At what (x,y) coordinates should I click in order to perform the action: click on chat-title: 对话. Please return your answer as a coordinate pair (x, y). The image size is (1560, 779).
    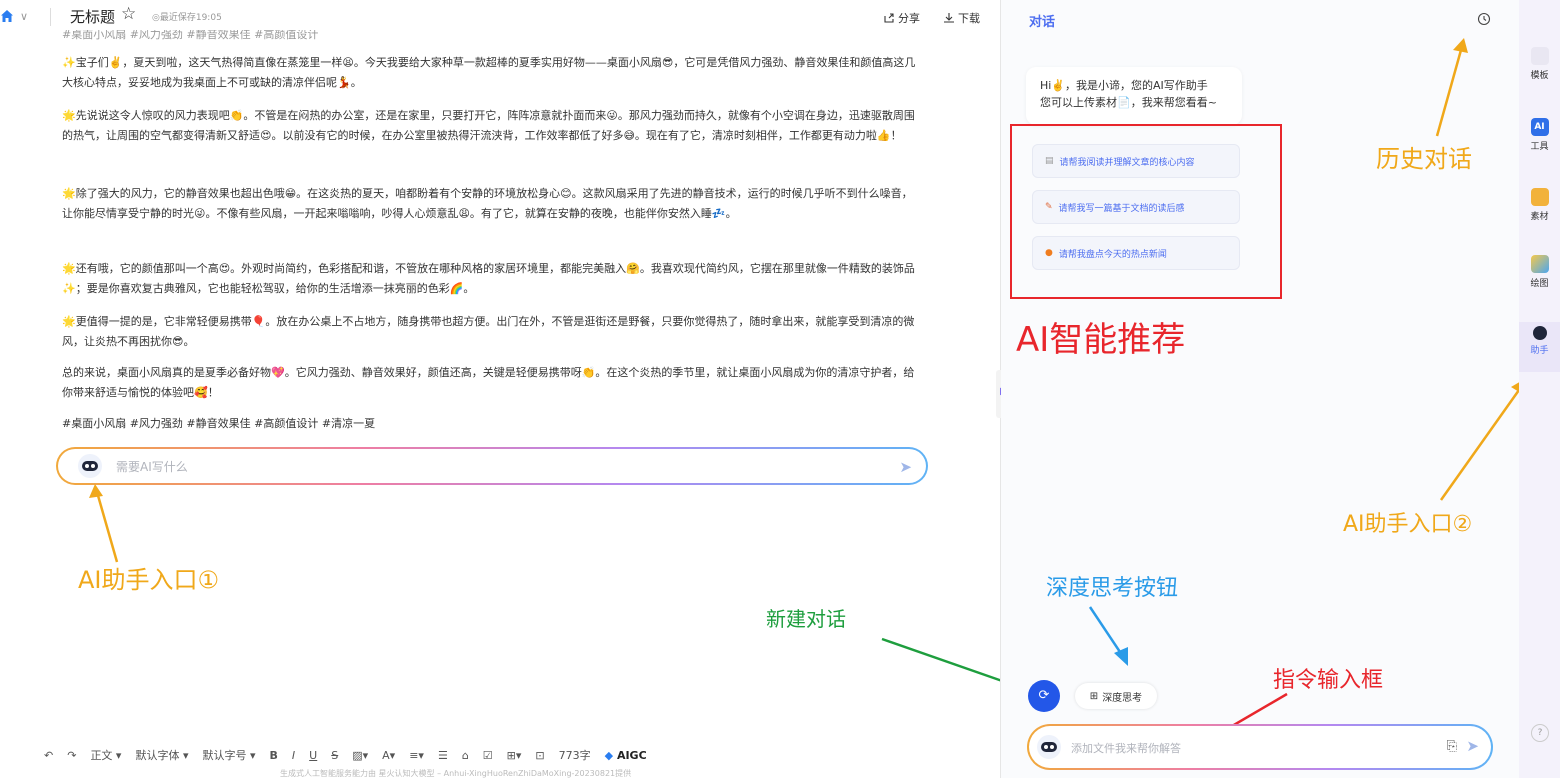
    Looking at the image, I should click on (1042, 22).